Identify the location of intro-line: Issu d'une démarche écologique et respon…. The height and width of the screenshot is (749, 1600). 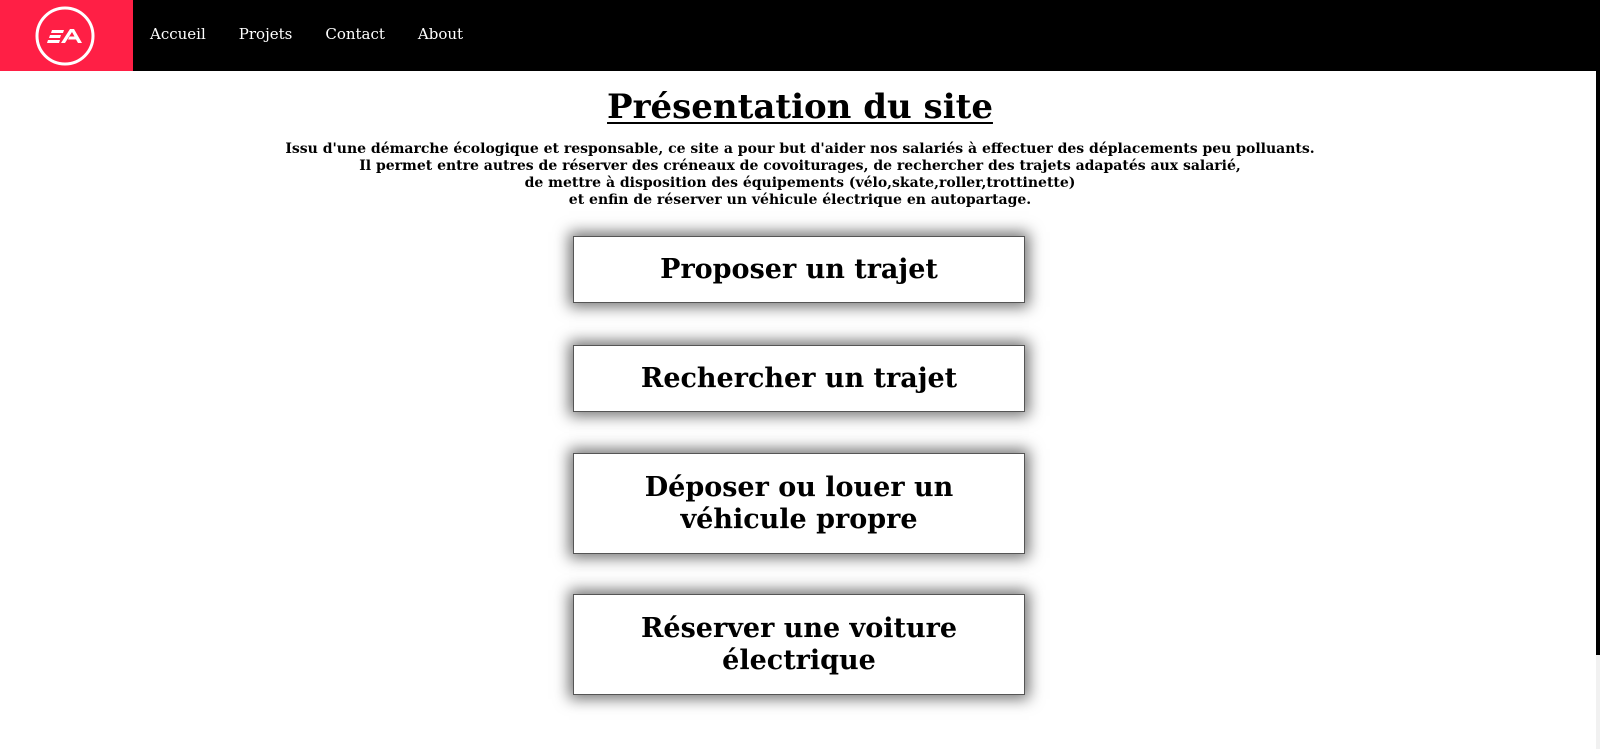
(800, 149).